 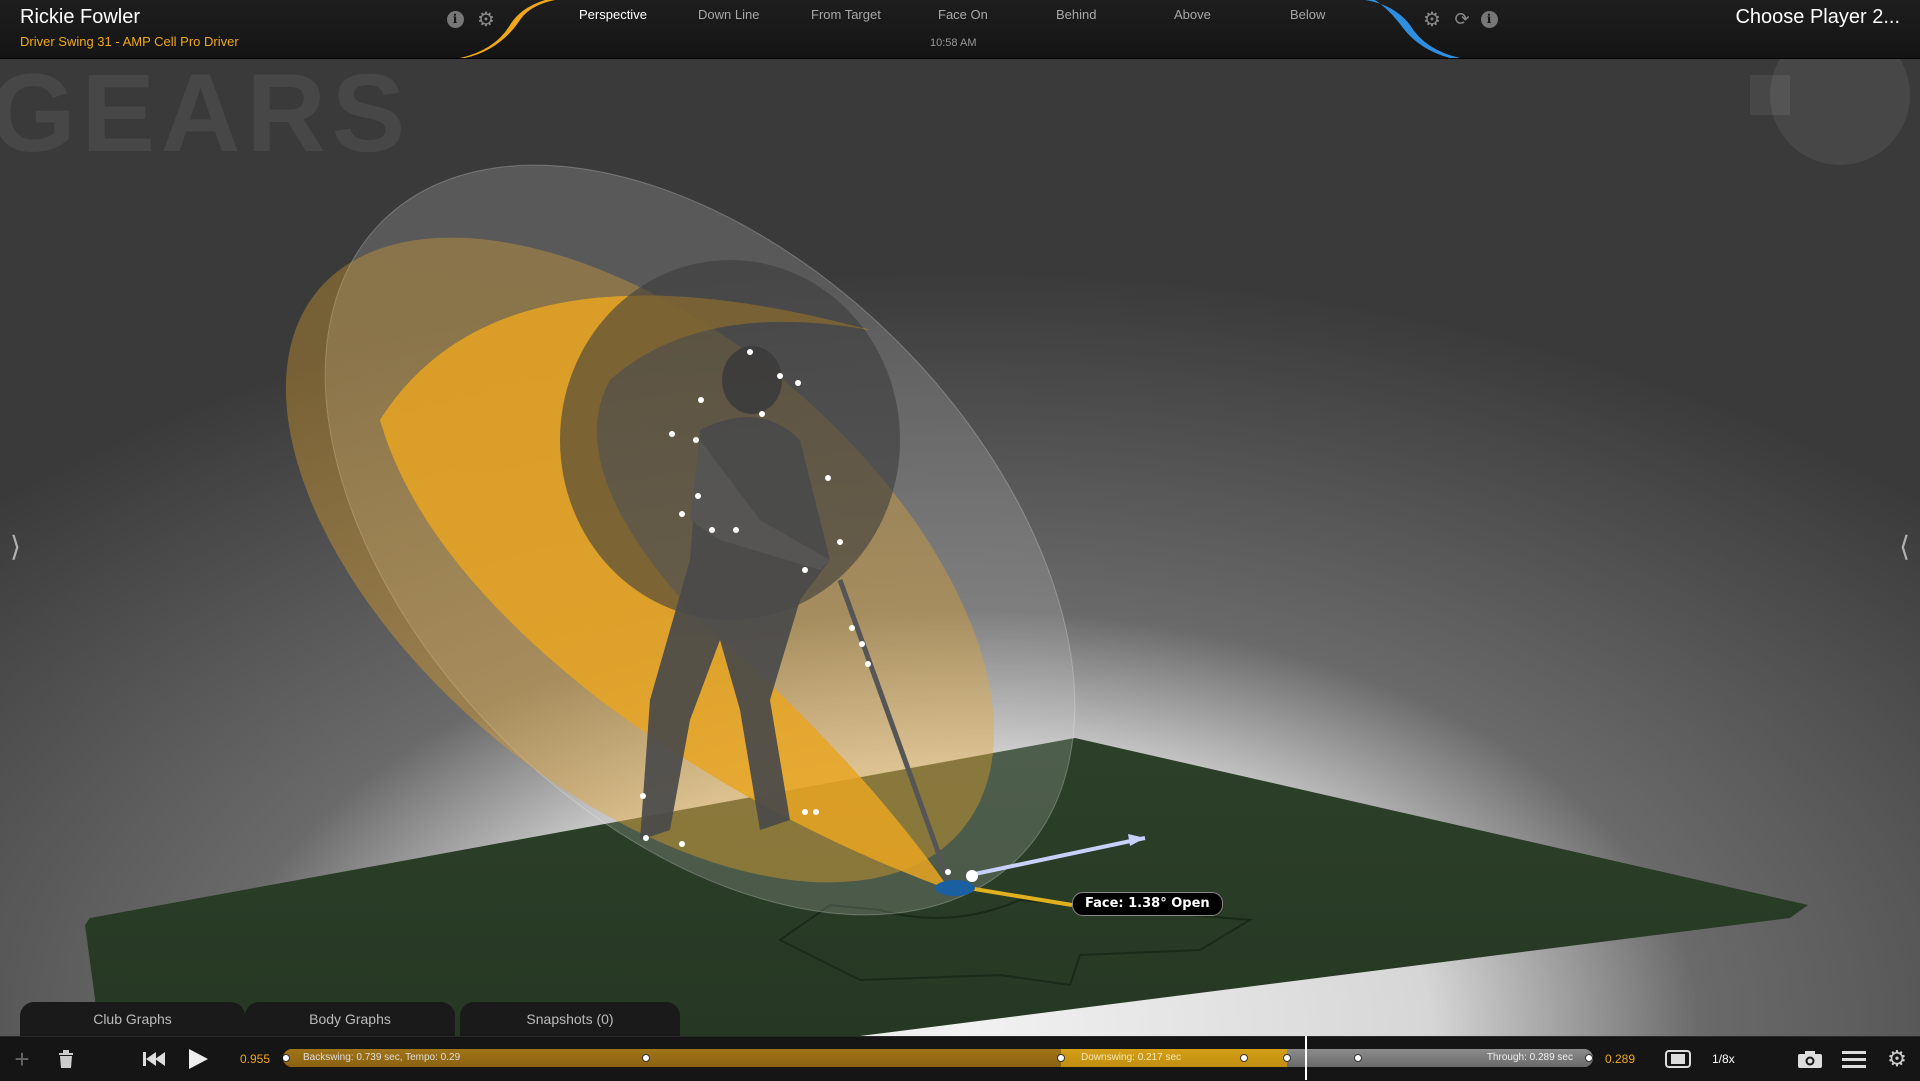 What do you see at coordinates (728, 14) in the screenshot?
I see `tab-down-line: Down Line` at bounding box center [728, 14].